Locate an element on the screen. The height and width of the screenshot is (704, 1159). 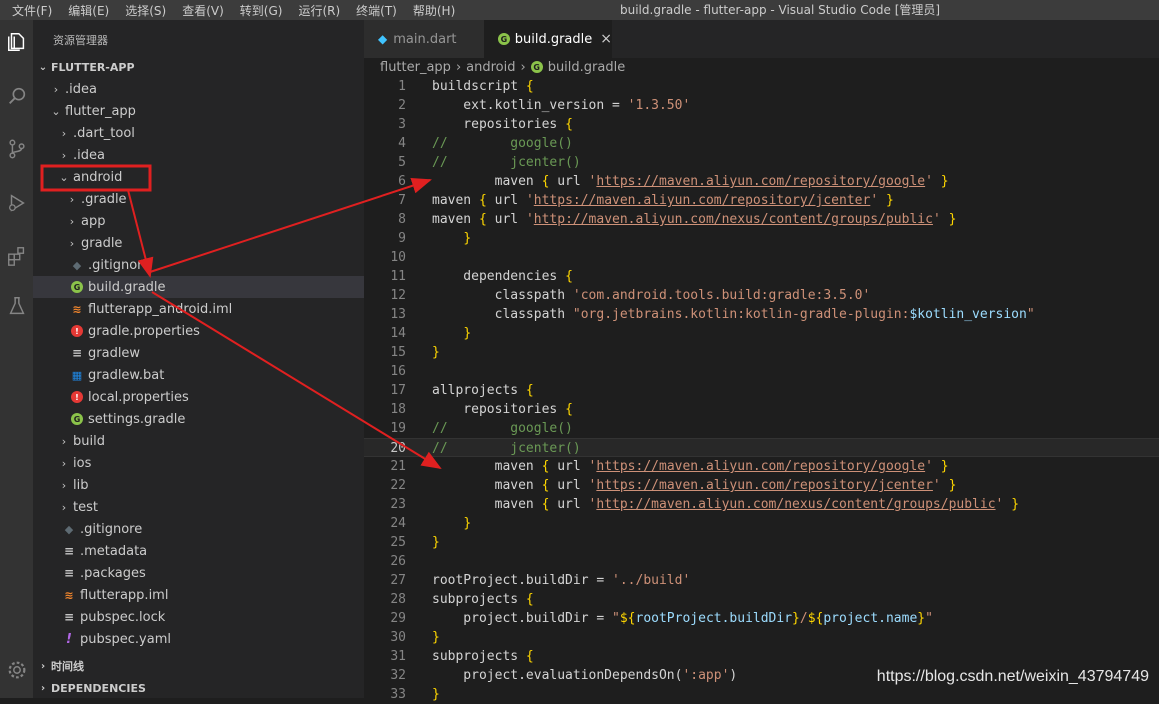
code-line: 14 } is located at coordinates (761, 333).